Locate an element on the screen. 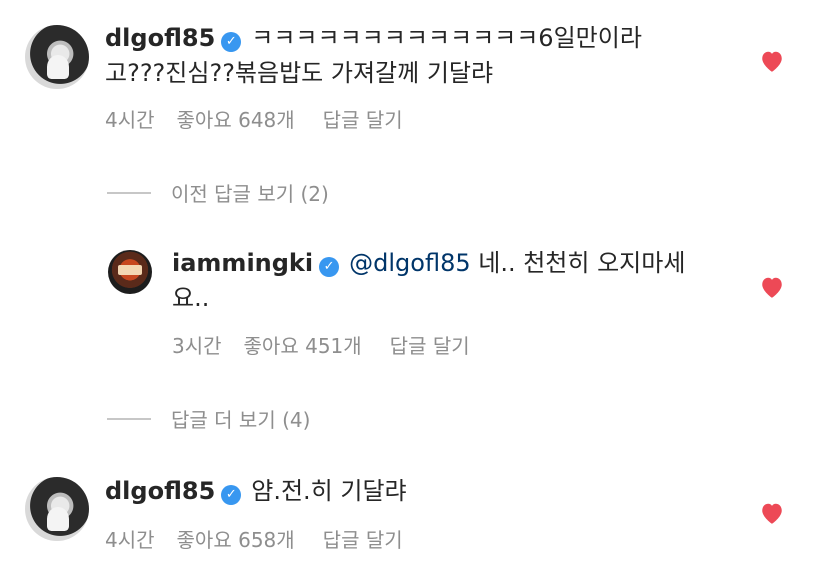 This screenshot has height=587, width=827. comment-body: ㅋㅋㅋㅋㅋㅋㅋㅋㅋㅋㅋㅋㅋ6일만이라 is located at coordinates (446, 38).